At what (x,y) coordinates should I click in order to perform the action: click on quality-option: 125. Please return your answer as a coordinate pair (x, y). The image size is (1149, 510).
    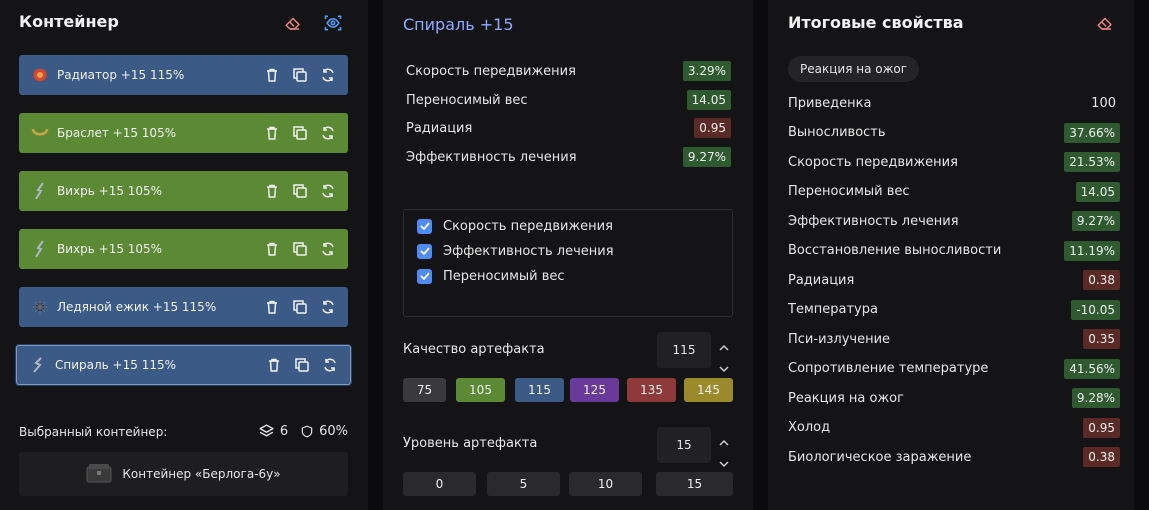
    Looking at the image, I should click on (594, 390).